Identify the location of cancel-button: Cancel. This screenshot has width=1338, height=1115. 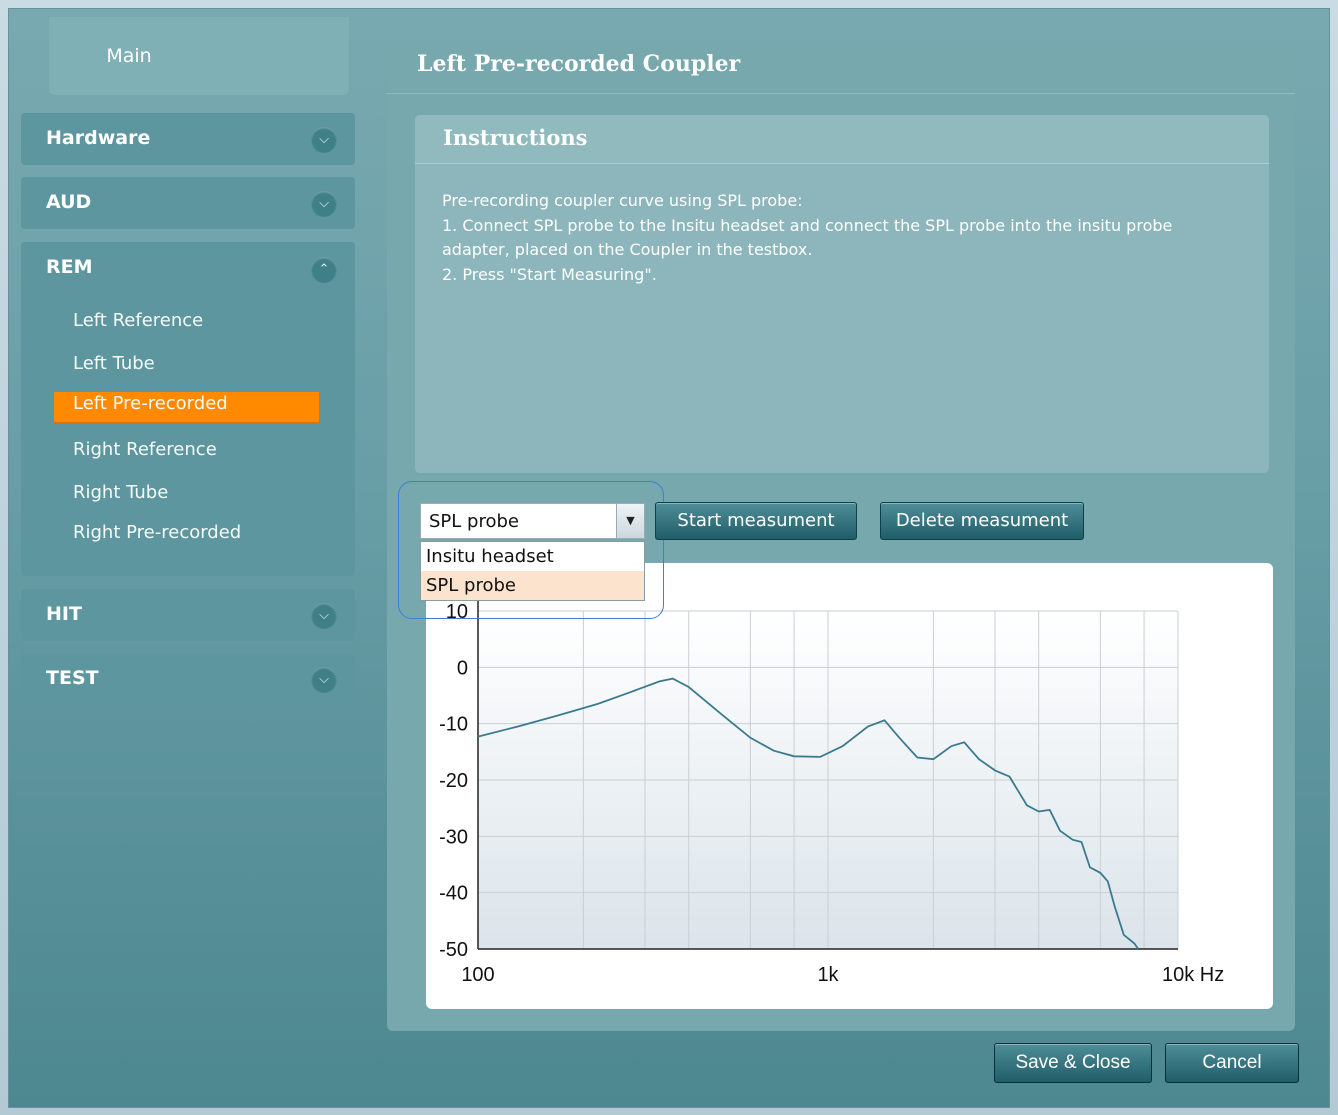
(1232, 1063).